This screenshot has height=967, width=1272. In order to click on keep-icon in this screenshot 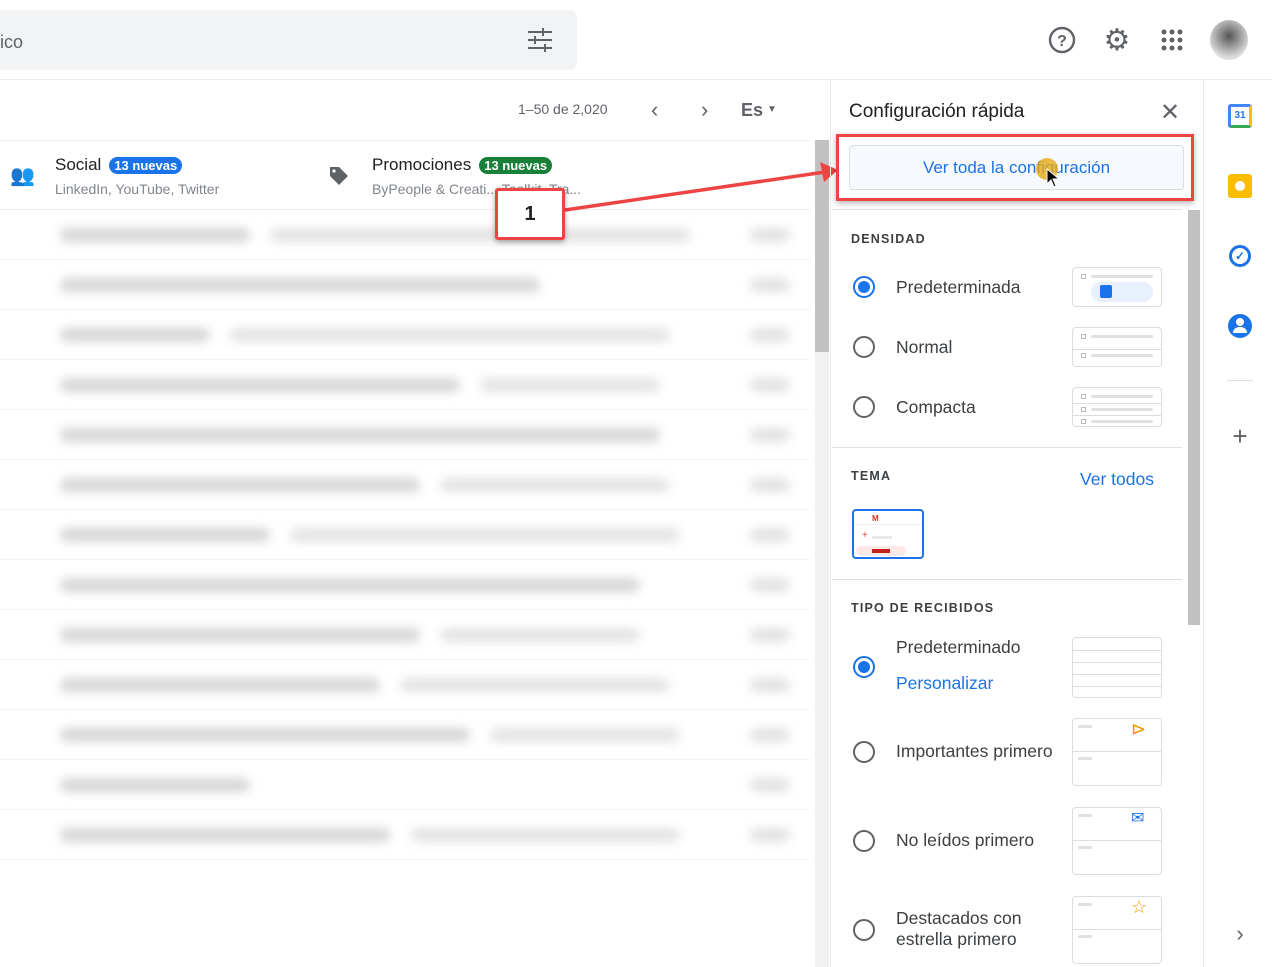, I will do `click(1240, 186)`.